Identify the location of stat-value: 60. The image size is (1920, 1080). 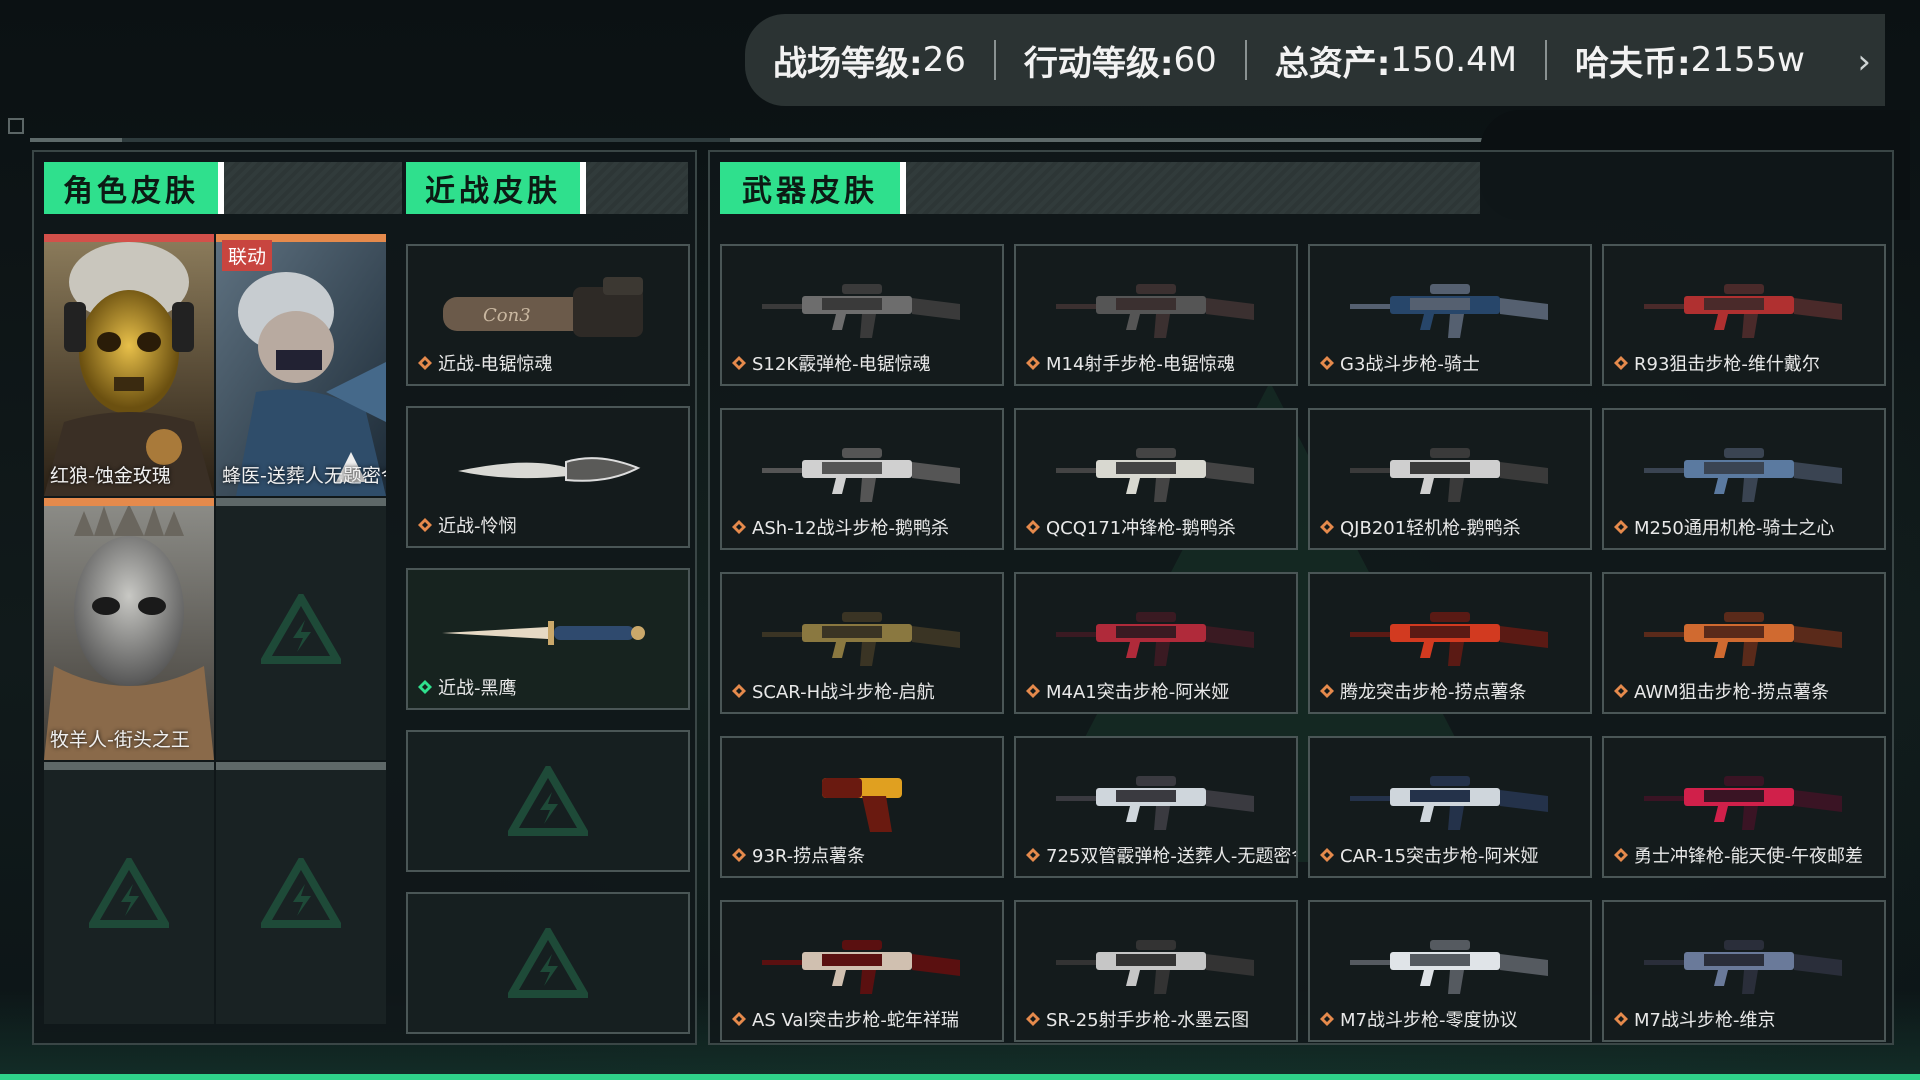
(1195, 60).